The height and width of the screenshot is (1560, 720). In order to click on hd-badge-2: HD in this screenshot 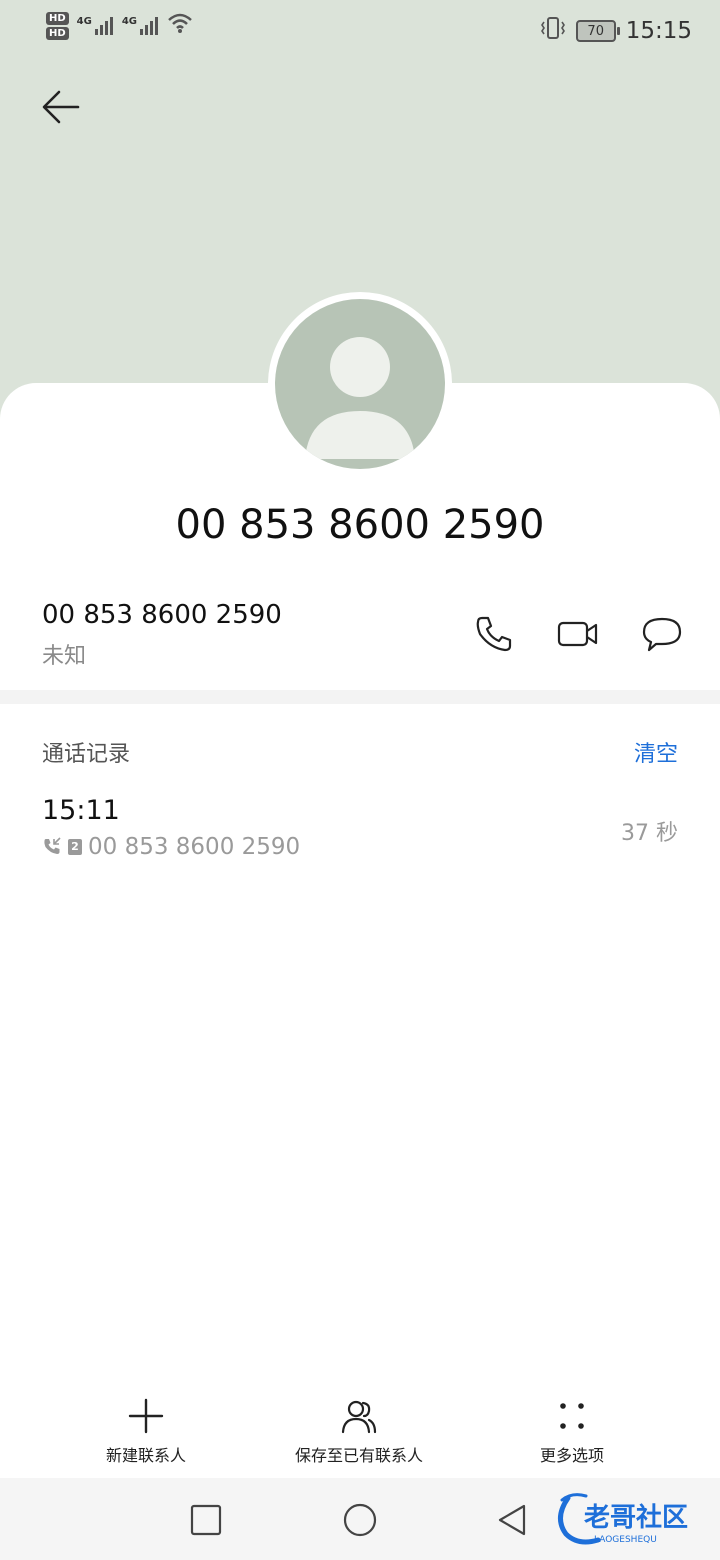, I will do `click(57, 33)`.